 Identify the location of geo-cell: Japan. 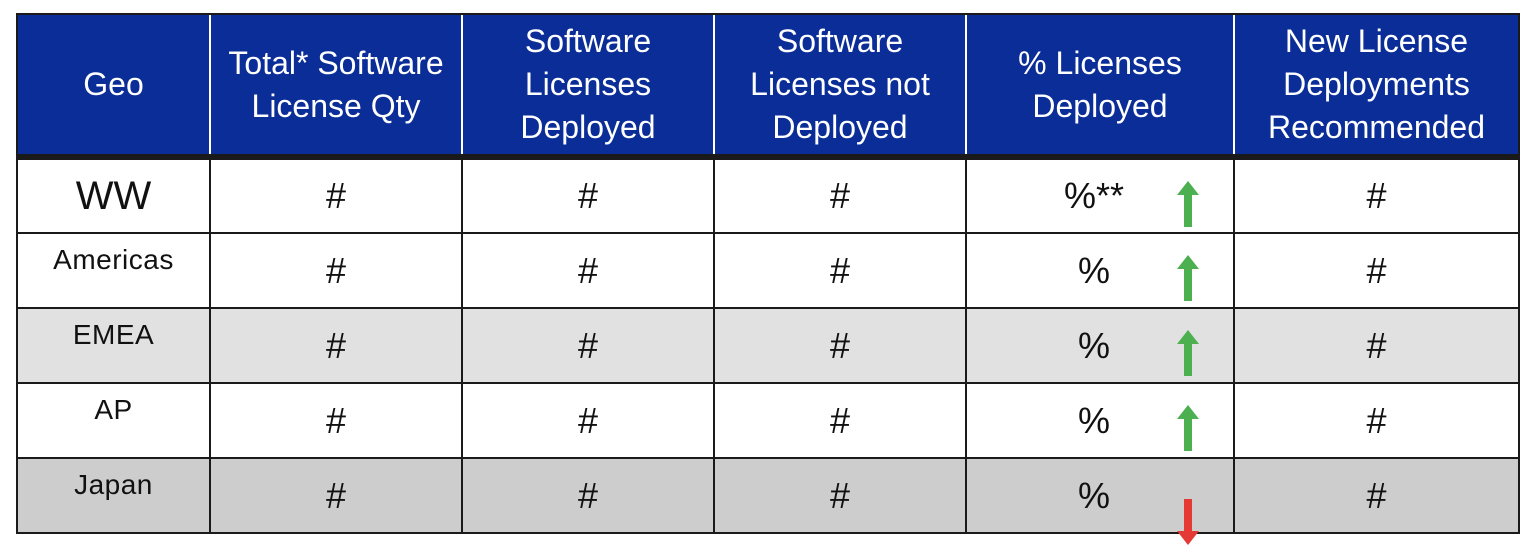
(113, 495).